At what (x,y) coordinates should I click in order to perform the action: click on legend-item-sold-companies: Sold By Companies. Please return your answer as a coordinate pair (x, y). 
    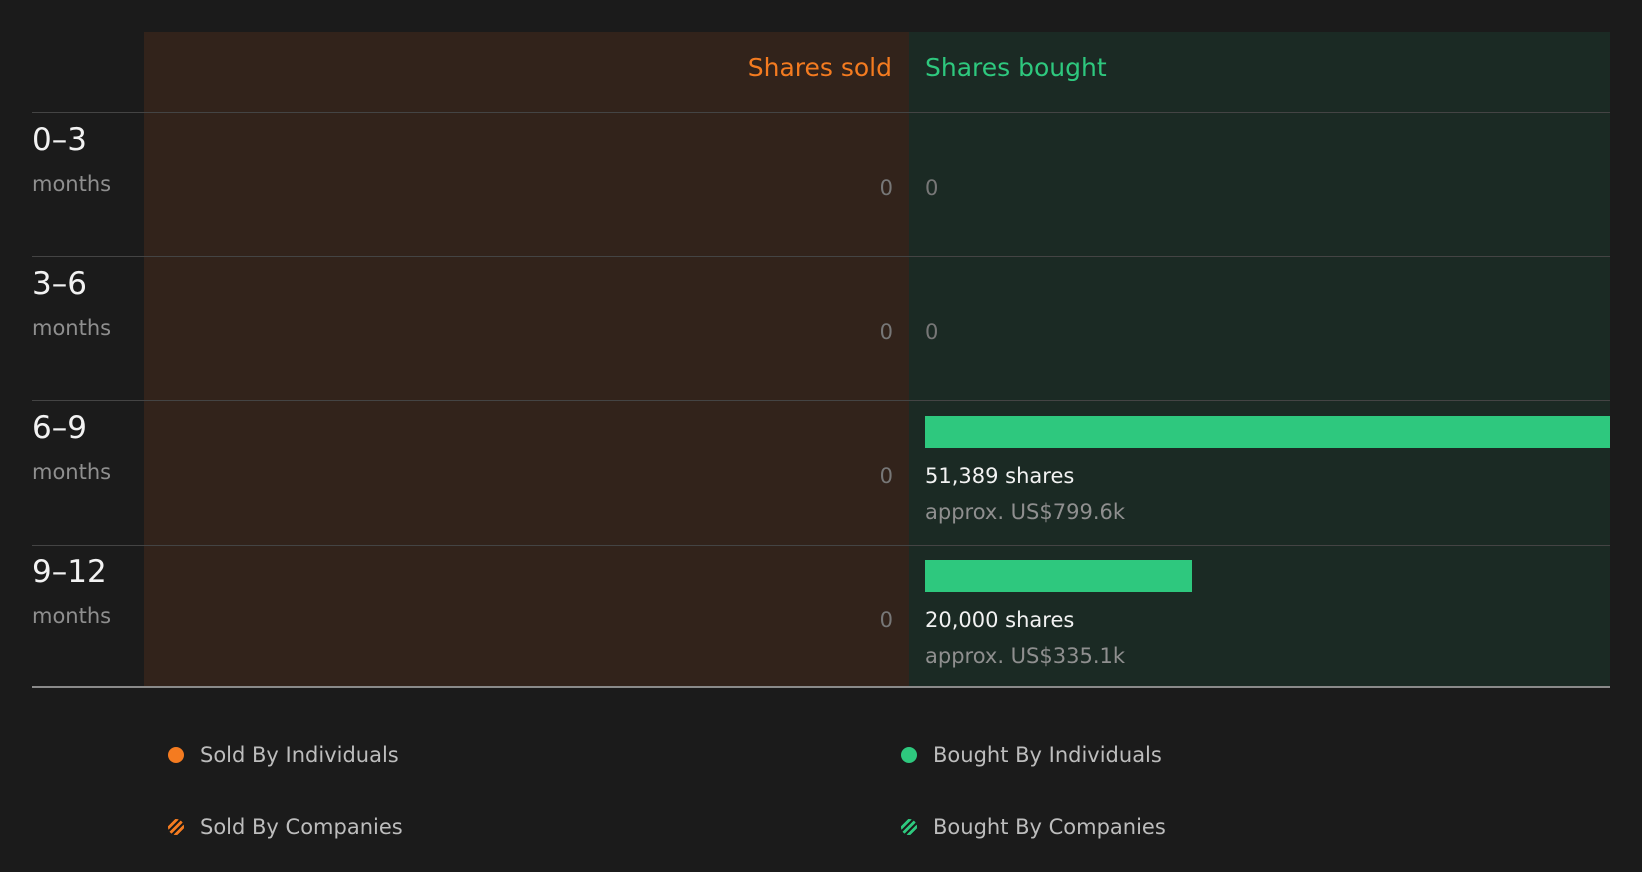
    Looking at the image, I should click on (285, 827).